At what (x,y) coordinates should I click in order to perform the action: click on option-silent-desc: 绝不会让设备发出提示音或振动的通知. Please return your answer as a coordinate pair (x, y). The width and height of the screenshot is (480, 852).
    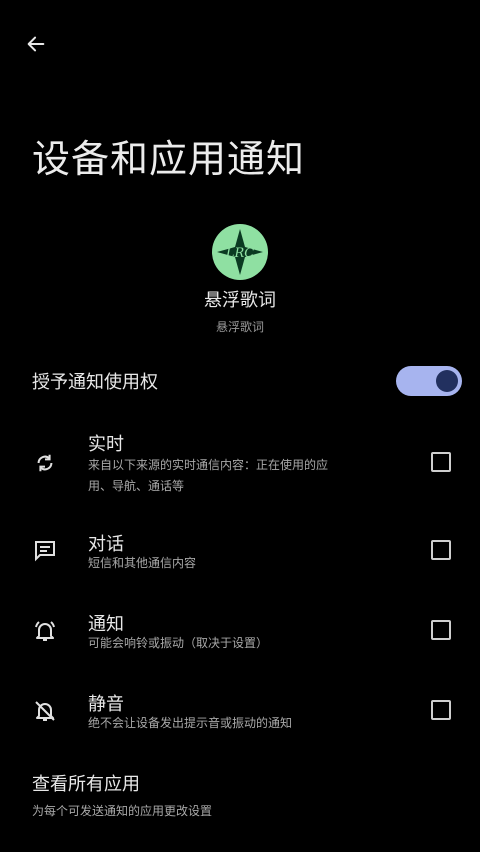
    Looking at the image, I should click on (190, 723).